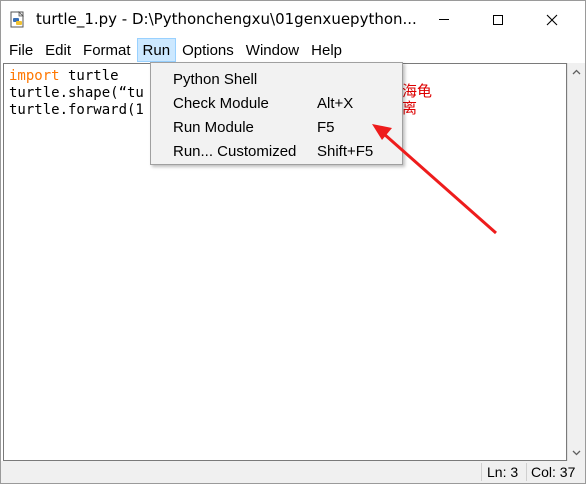 This screenshot has width=586, height=484. I want to click on code-comment-1: 海龟, so click(417, 91).